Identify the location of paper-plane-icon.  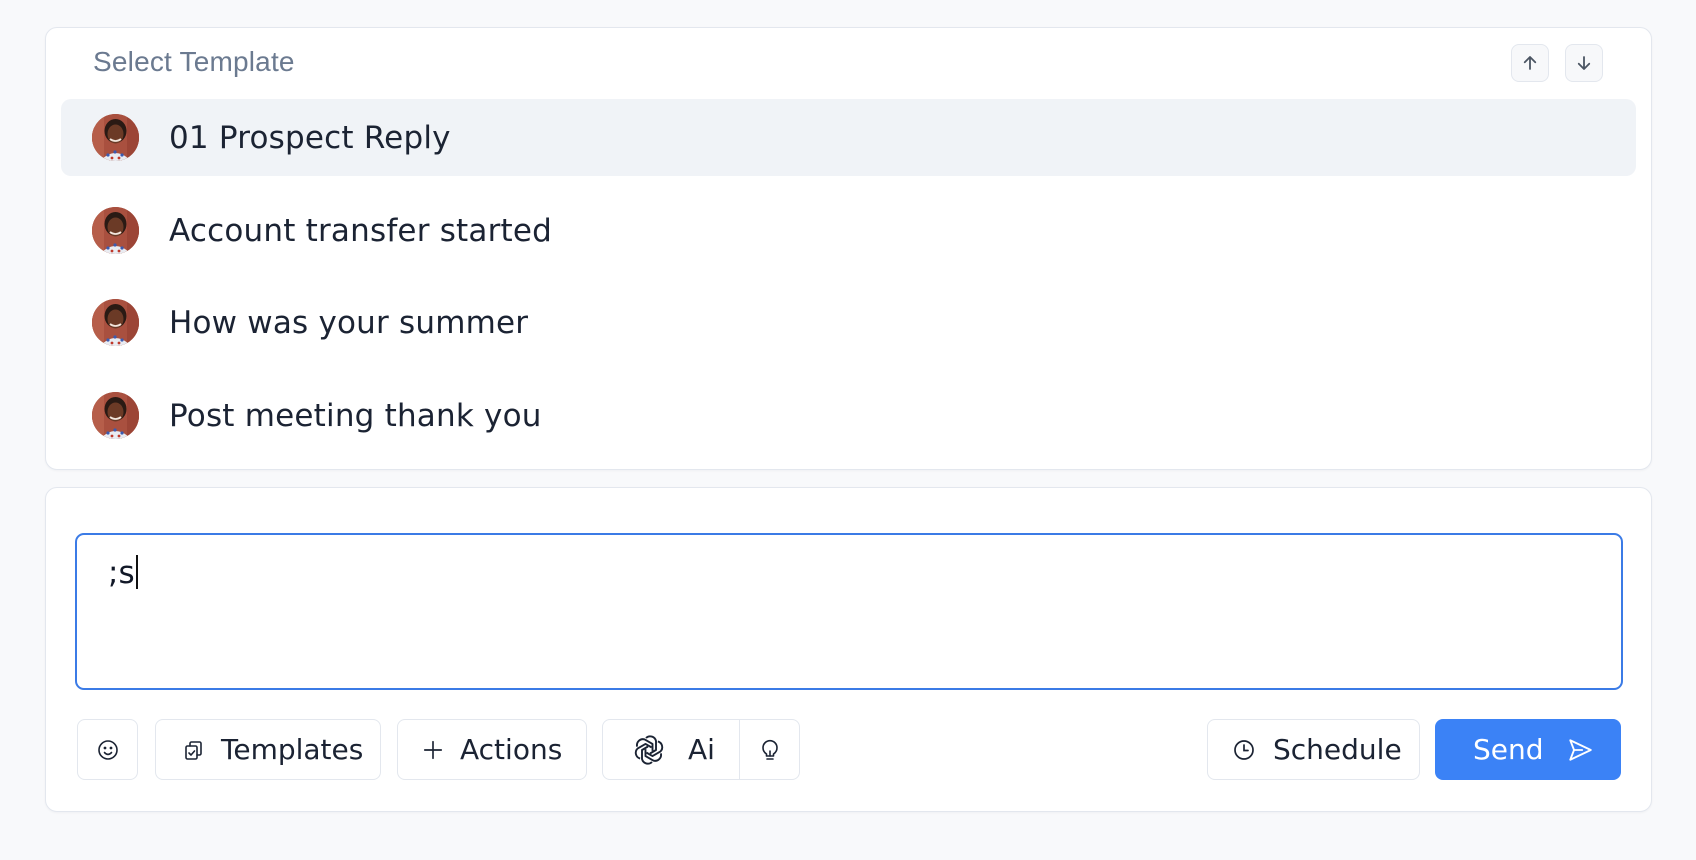
(1580, 749).